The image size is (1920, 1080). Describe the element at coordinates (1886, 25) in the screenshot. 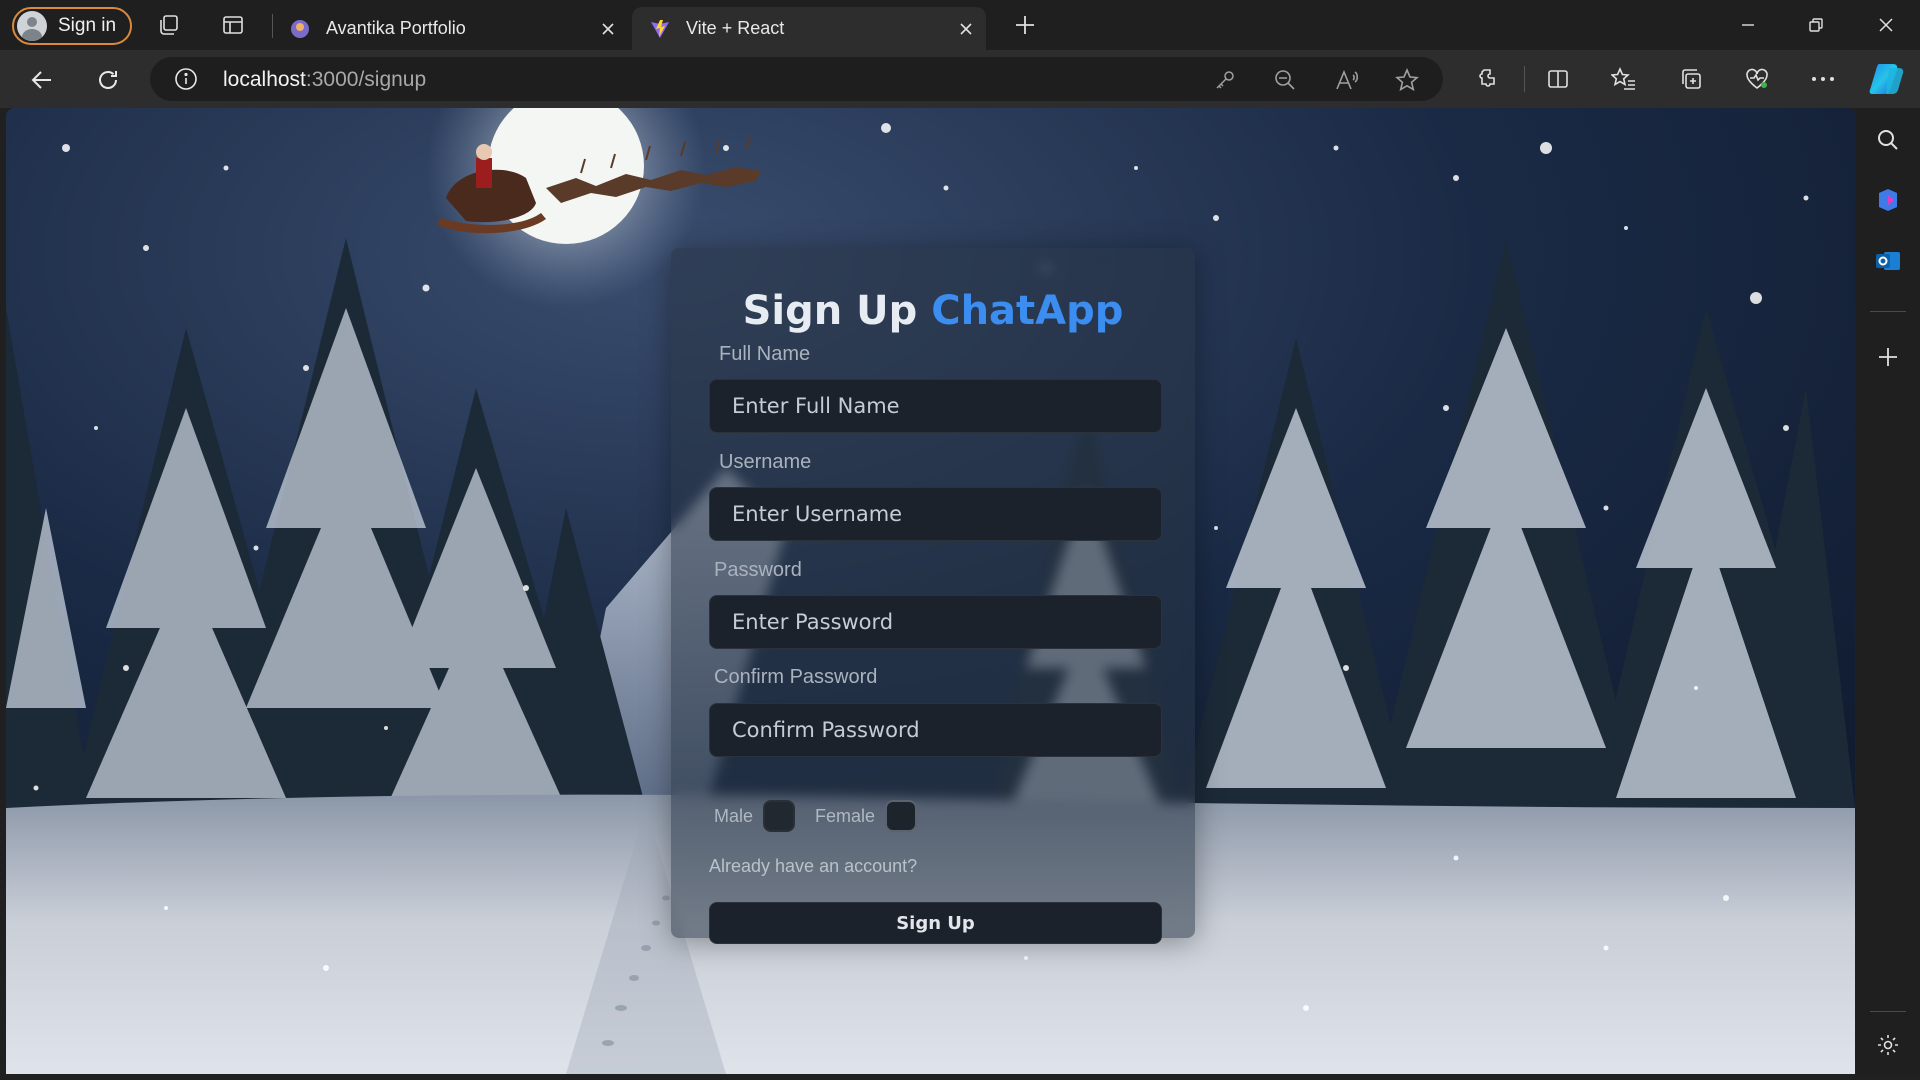

I see `close-window-icon` at that location.